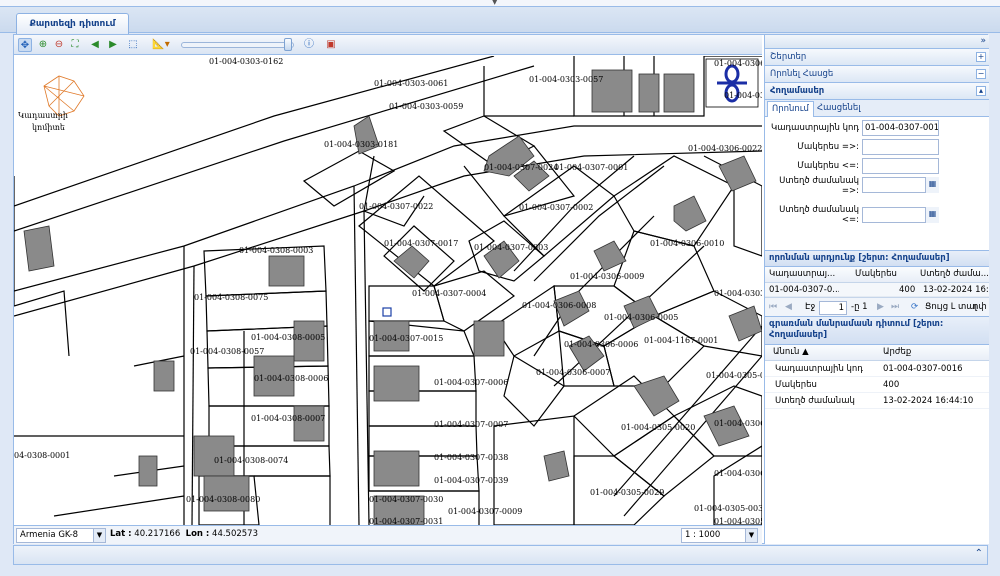  What do you see at coordinates (897, 352) in the screenshot?
I see `col-value: Արժեք` at bounding box center [897, 352].